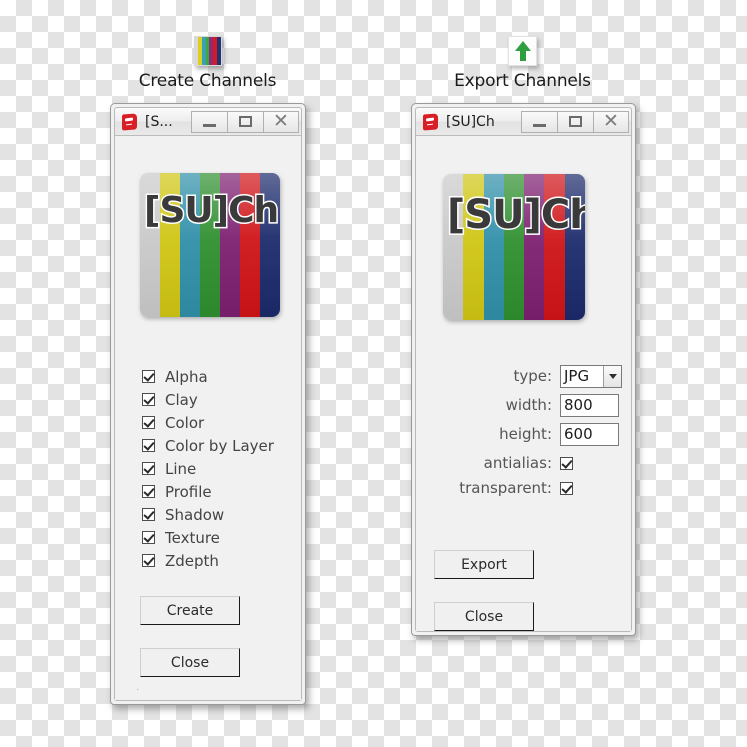 The width and height of the screenshot is (747, 747). I want to click on checkbox-antialias, so click(566, 463).